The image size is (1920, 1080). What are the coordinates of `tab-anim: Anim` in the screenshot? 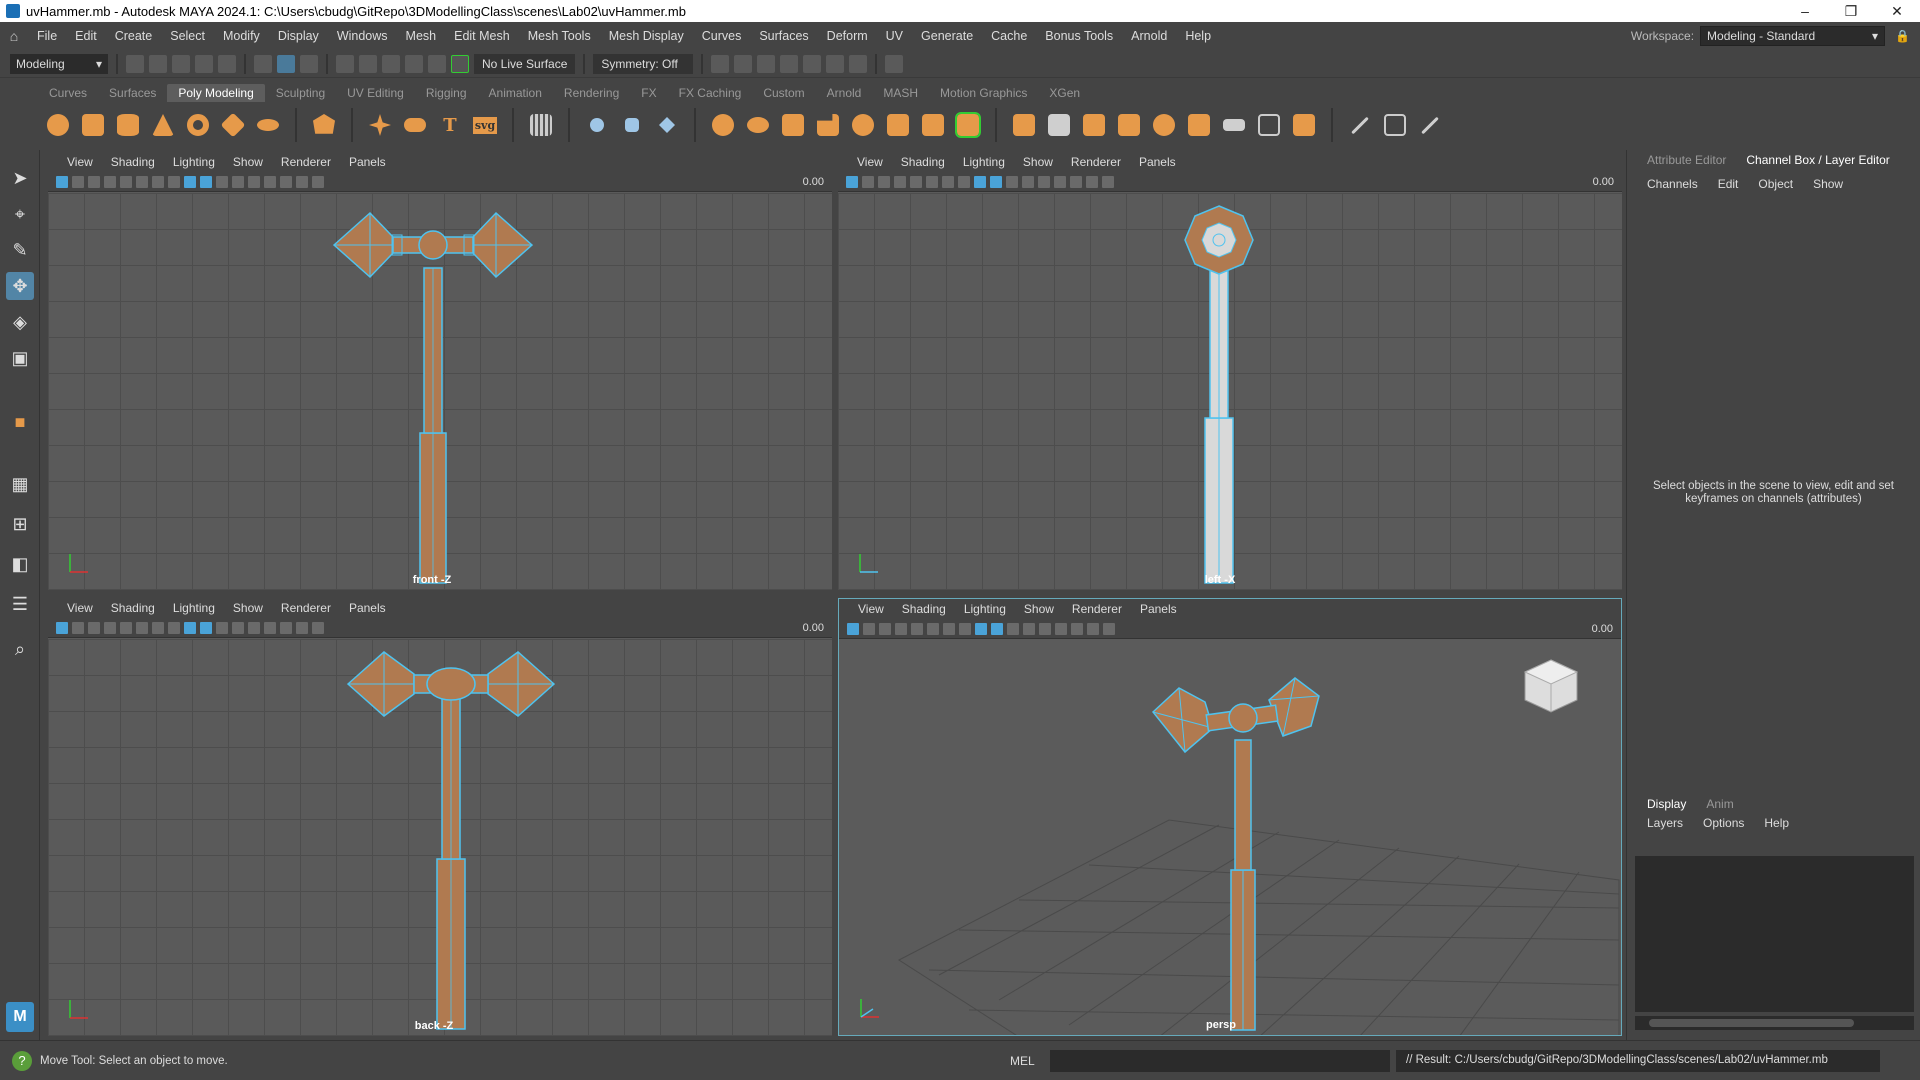 It's located at (1719, 804).